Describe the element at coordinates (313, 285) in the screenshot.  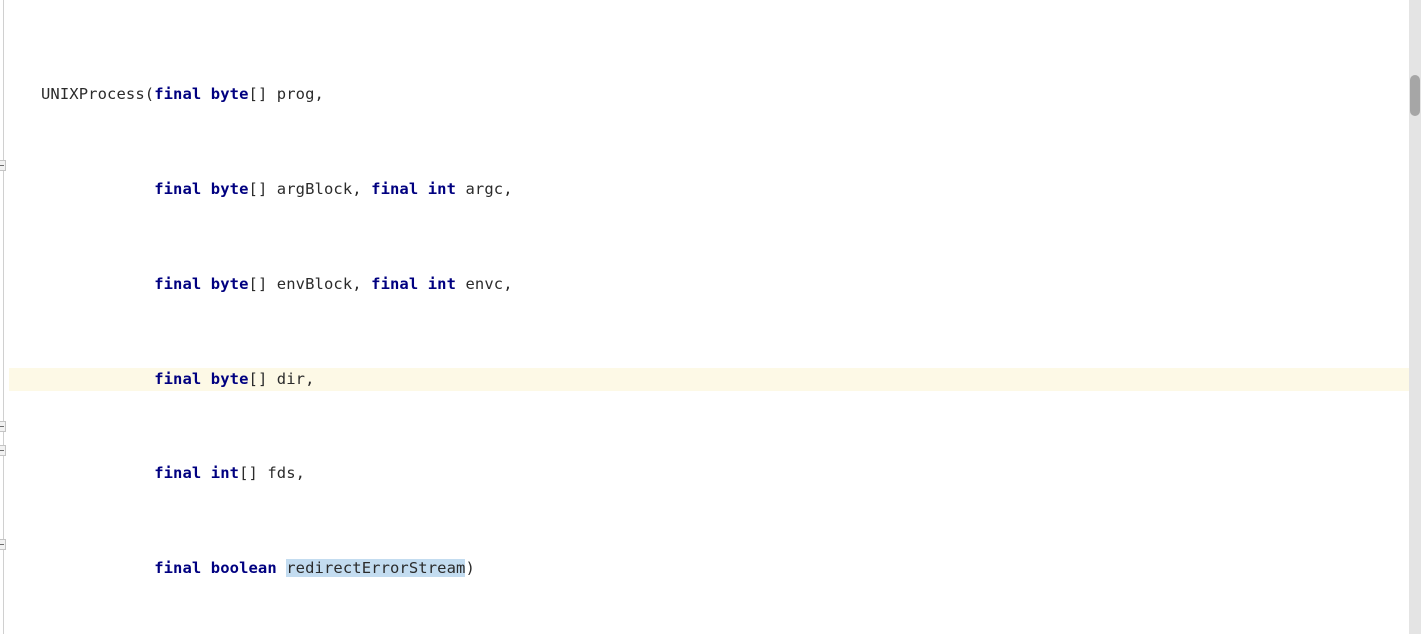
I see `code-line: final byte[] envBlock, final int envc,` at that location.